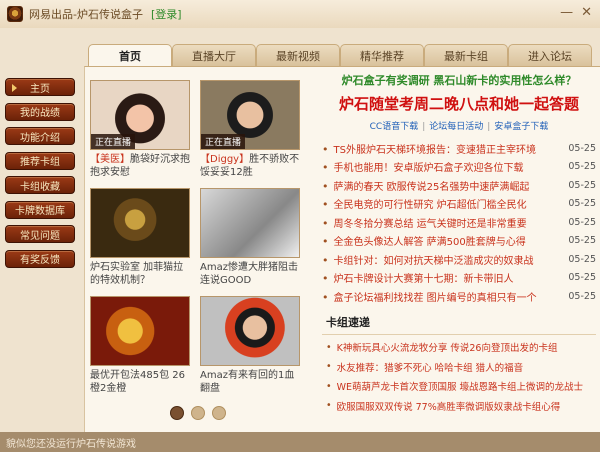 Image resolution: width=600 pixels, height=452 pixels. What do you see at coordinates (438, 240) in the screenshot?
I see `news-title: 全金色头像达人解答 萨满500胜套牌与心得` at bounding box center [438, 240].